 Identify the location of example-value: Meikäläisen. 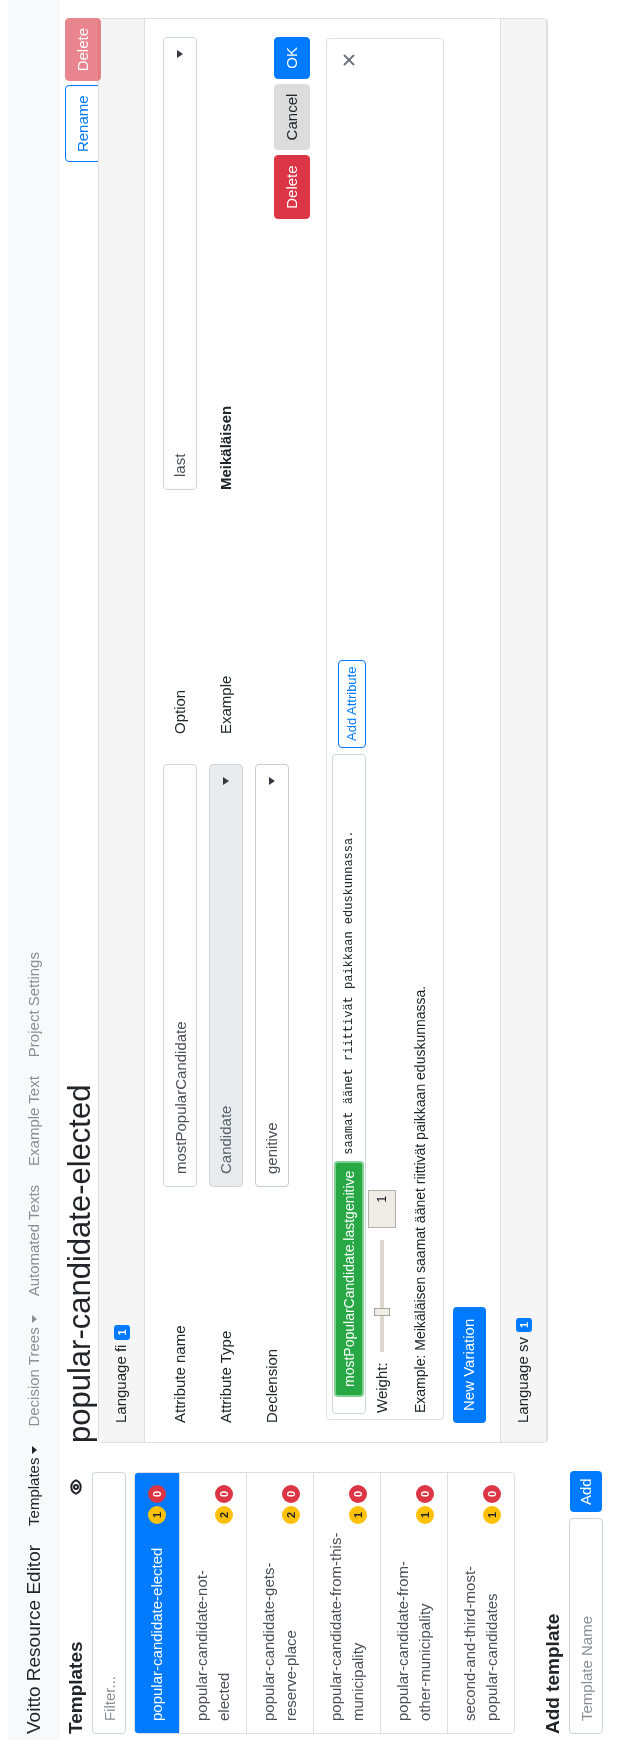
(225, 447).